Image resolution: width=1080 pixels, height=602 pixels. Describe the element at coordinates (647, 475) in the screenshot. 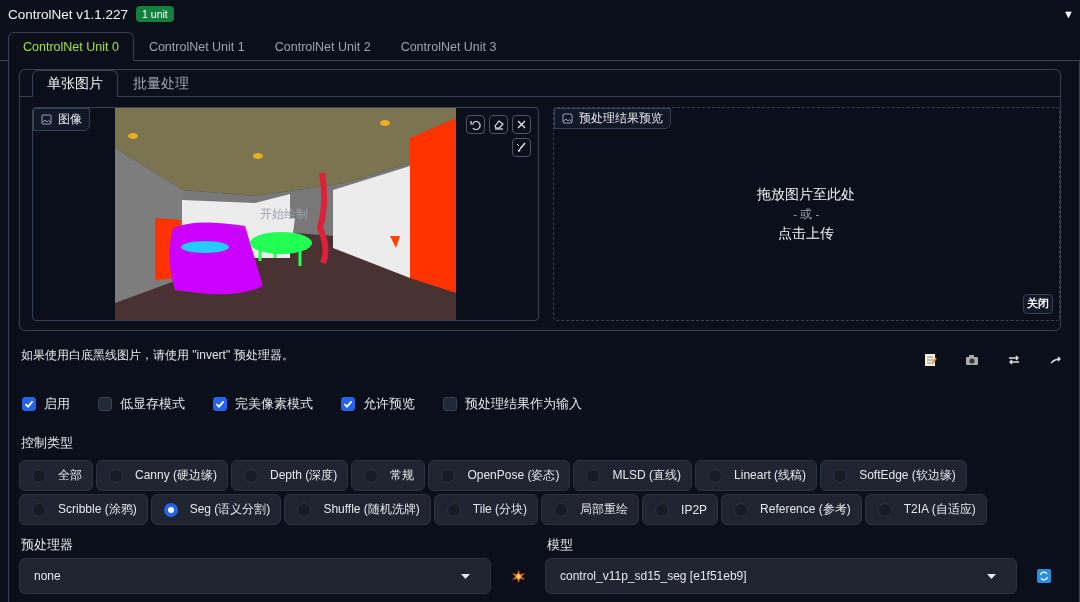

I see `radio-label: MLSD (直线)` at that location.